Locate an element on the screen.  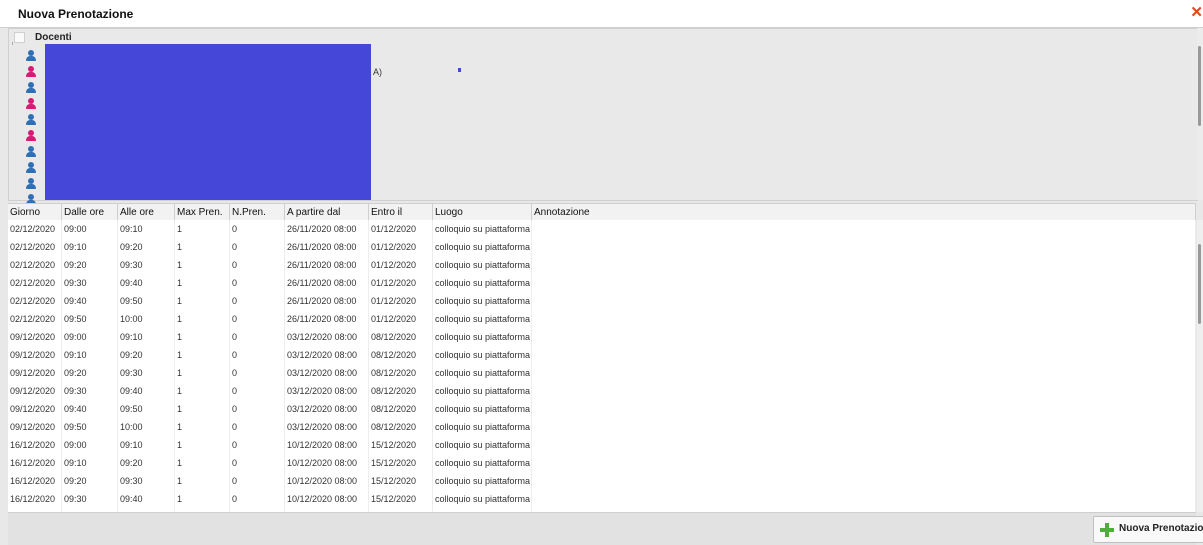
docenti-label: Docenti is located at coordinates (53, 37).